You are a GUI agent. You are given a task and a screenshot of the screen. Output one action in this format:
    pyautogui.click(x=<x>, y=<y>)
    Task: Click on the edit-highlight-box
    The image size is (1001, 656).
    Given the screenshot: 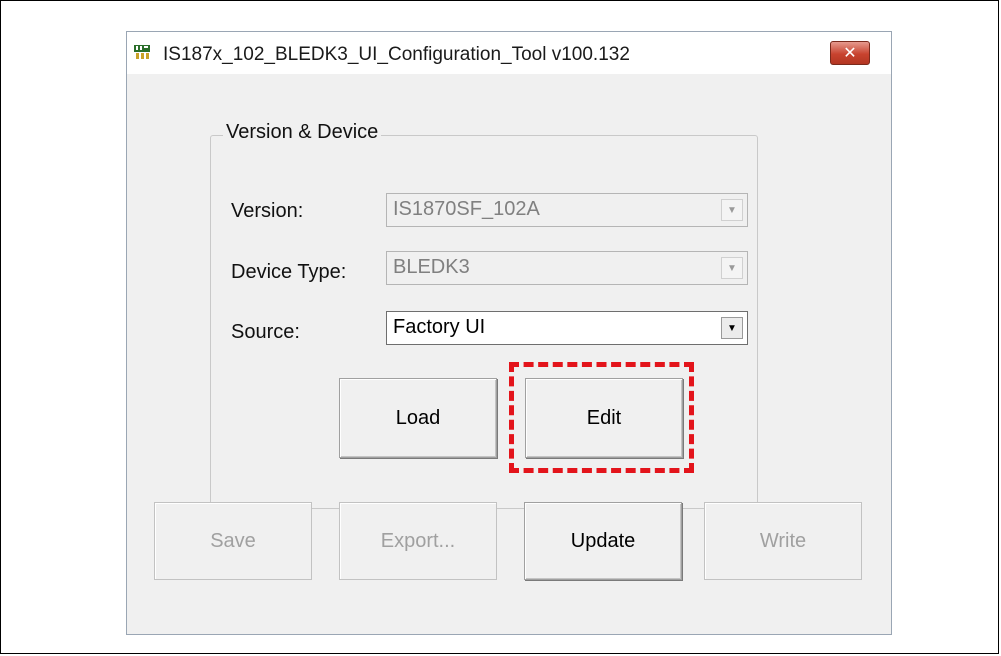 What is the action you would take?
    pyautogui.click(x=601, y=417)
    